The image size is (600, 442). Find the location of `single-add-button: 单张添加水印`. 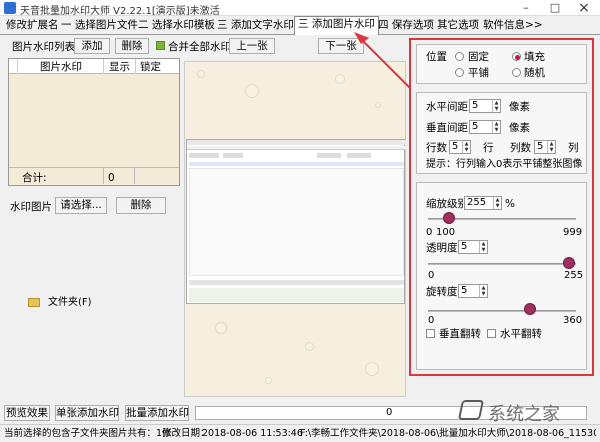

single-add-button: 单张添加水印 is located at coordinates (87, 413).